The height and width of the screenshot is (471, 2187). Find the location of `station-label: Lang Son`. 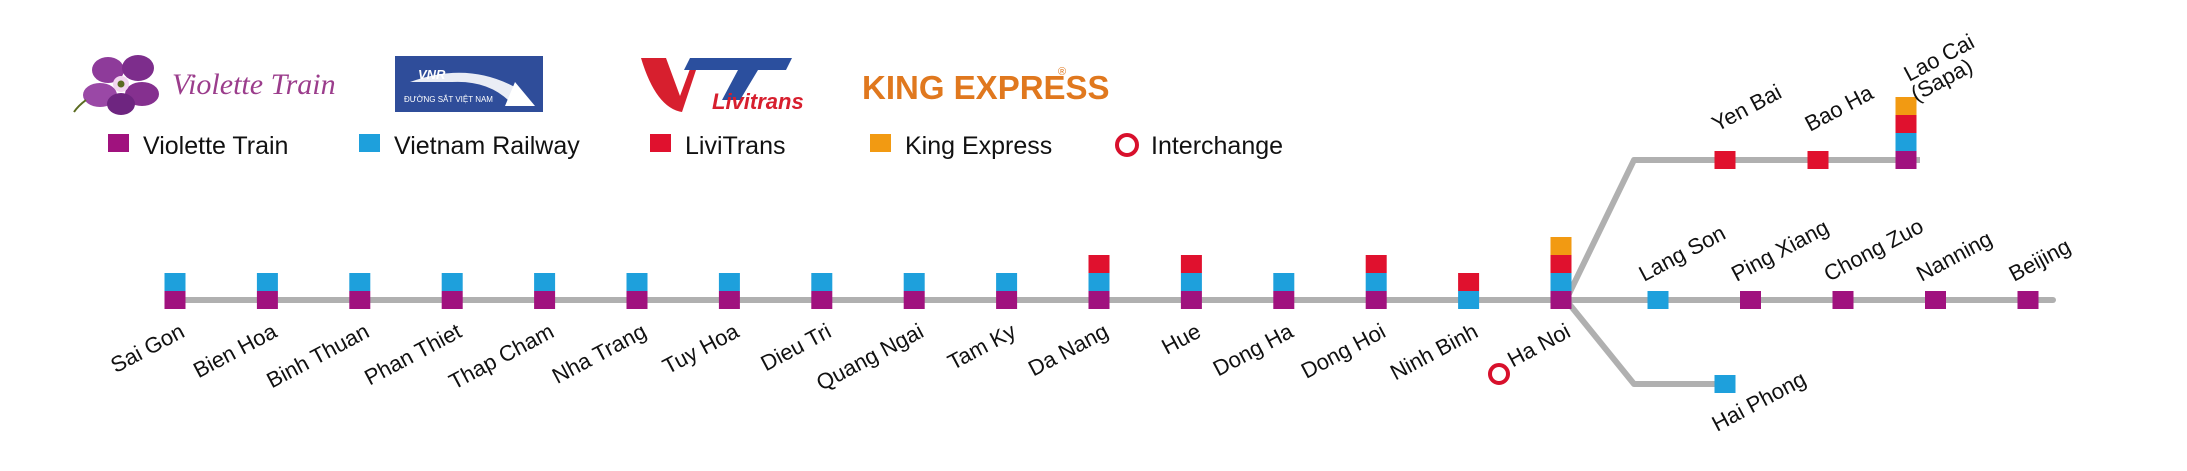

station-label: Lang Son is located at coordinates (1682, 253).